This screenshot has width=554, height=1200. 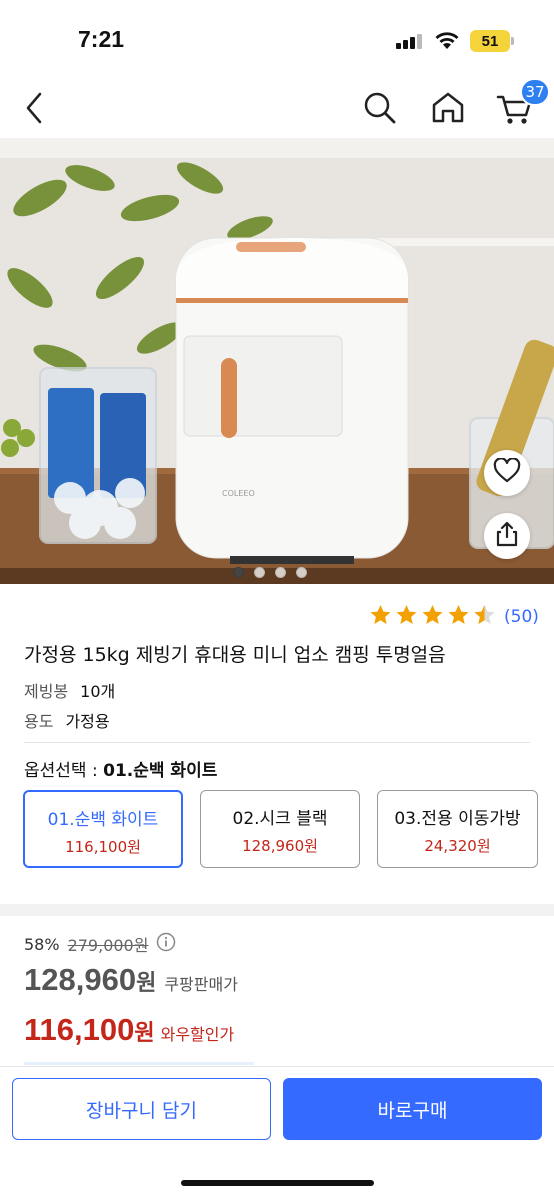 What do you see at coordinates (280, 819) in the screenshot?
I see `option-name: 02.시크 블랙` at bounding box center [280, 819].